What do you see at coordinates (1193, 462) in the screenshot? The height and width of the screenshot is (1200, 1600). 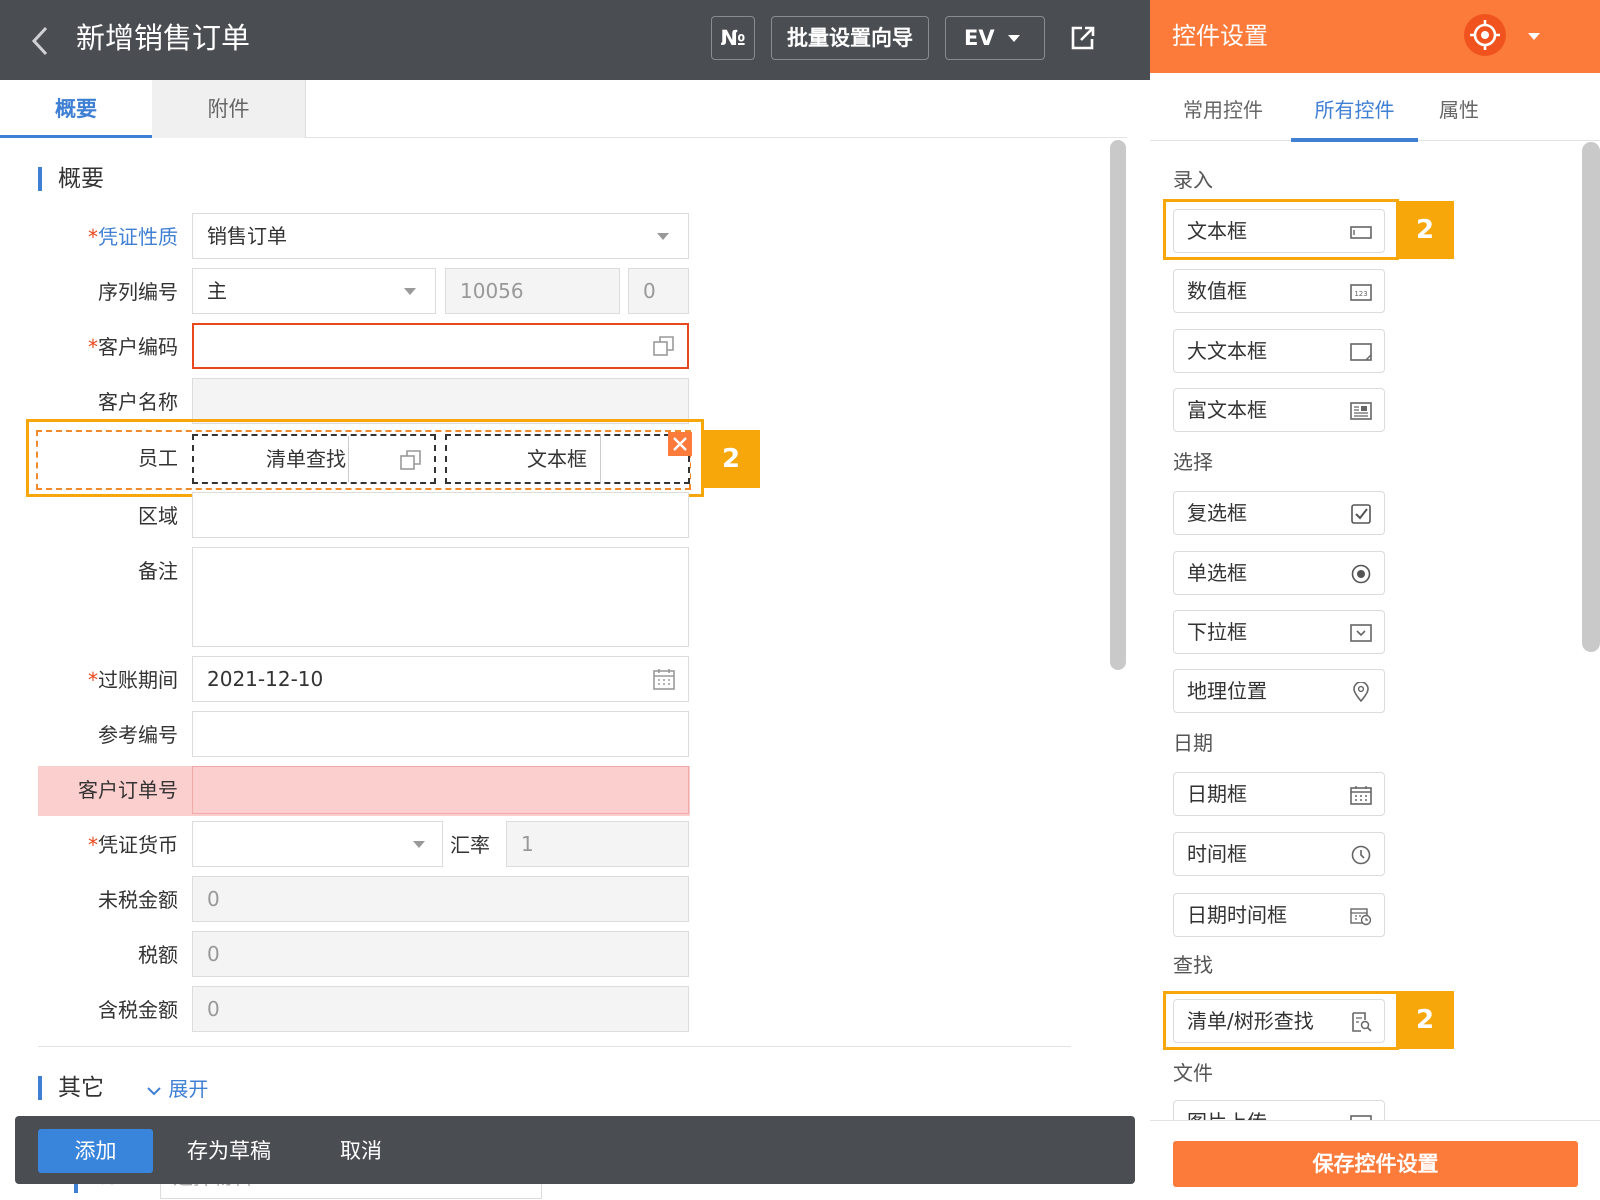 I see `section-select-label: 选择` at bounding box center [1193, 462].